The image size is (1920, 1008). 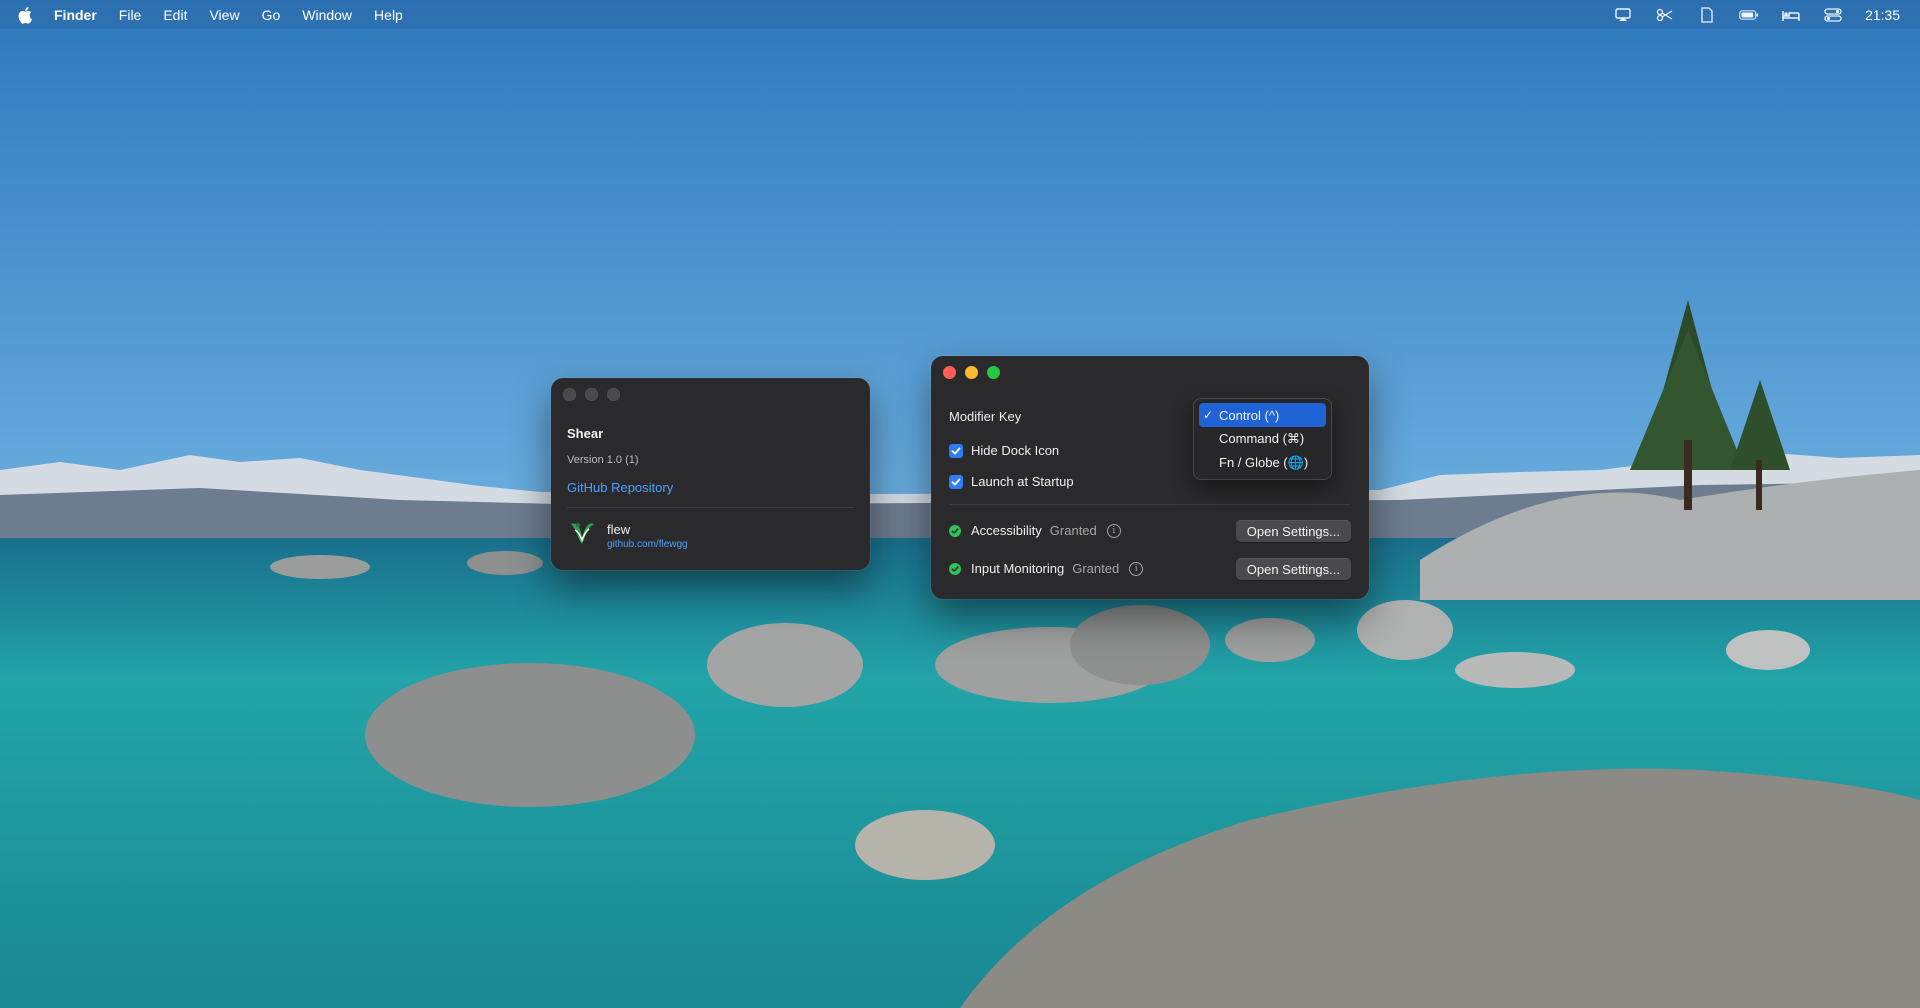 What do you see at coordinates (1882, 15) in the screenshot?
I see `menu-clock: 21:35` at bounding box center [1882, 15].